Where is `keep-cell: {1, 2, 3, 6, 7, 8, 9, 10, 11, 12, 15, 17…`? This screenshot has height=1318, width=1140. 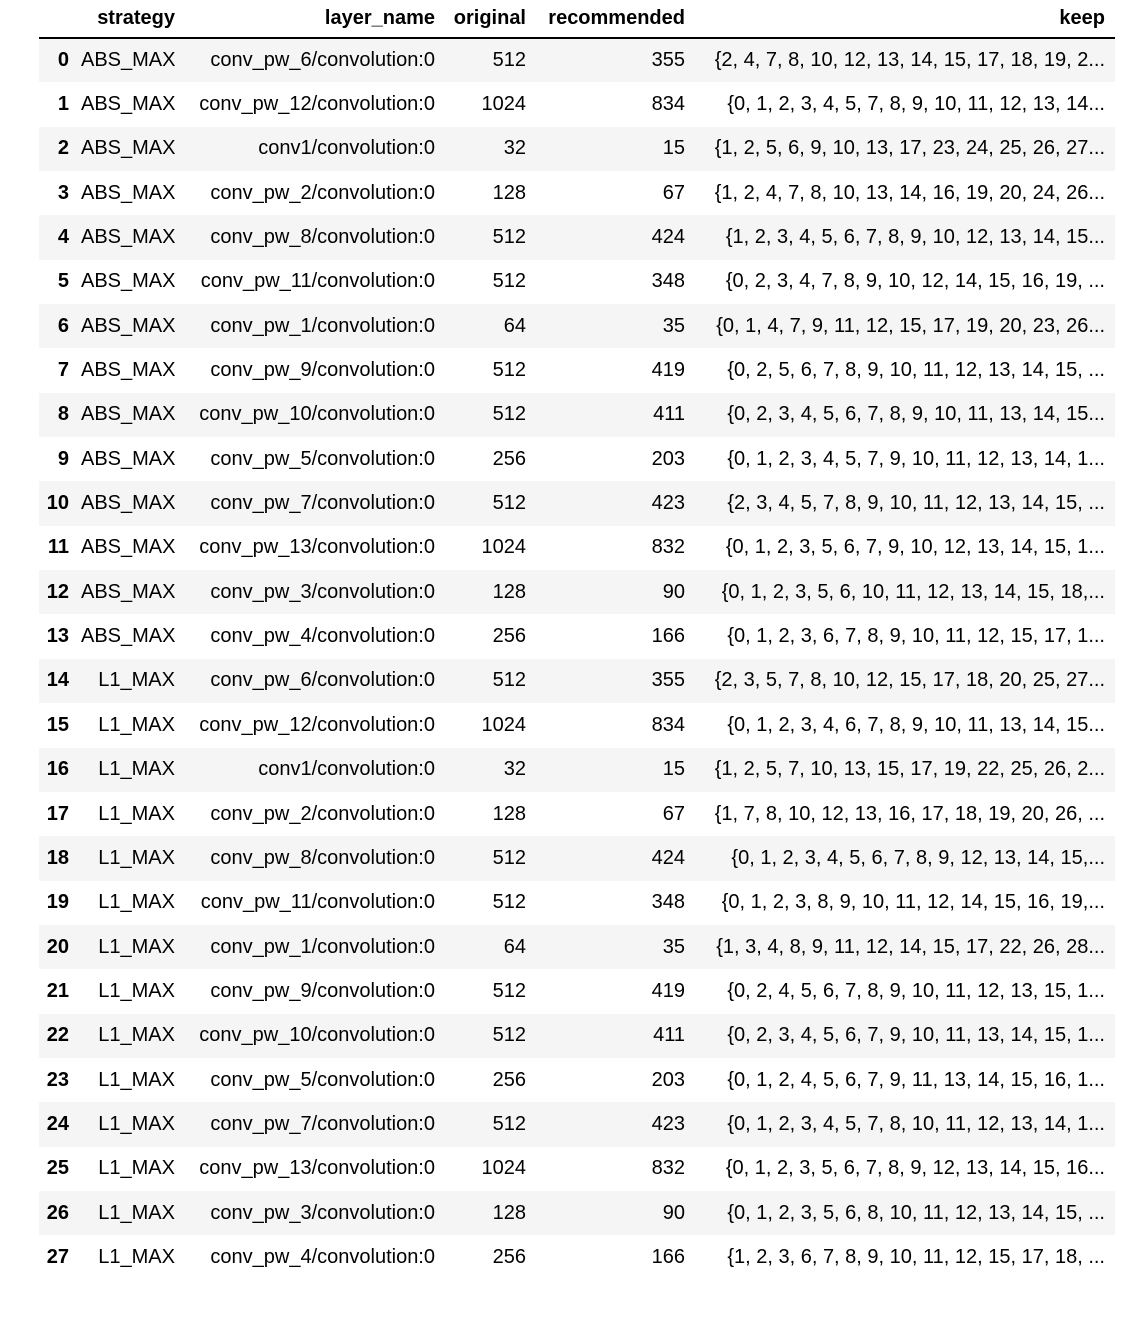 keep-cell: {1, 2, 3, 6, 7, 8, 9, 10, 11, 12, 15, 17… is located at coordinates (916, 1256).